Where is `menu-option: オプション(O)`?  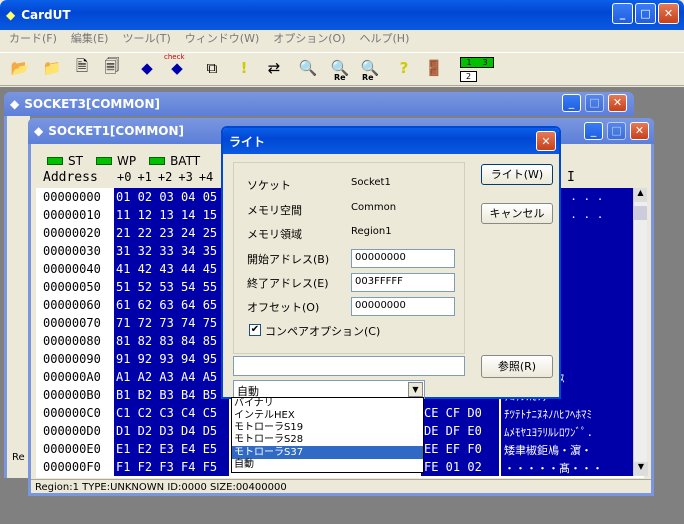 menu-option: オプション(O) is located at coordinates (309, 40).